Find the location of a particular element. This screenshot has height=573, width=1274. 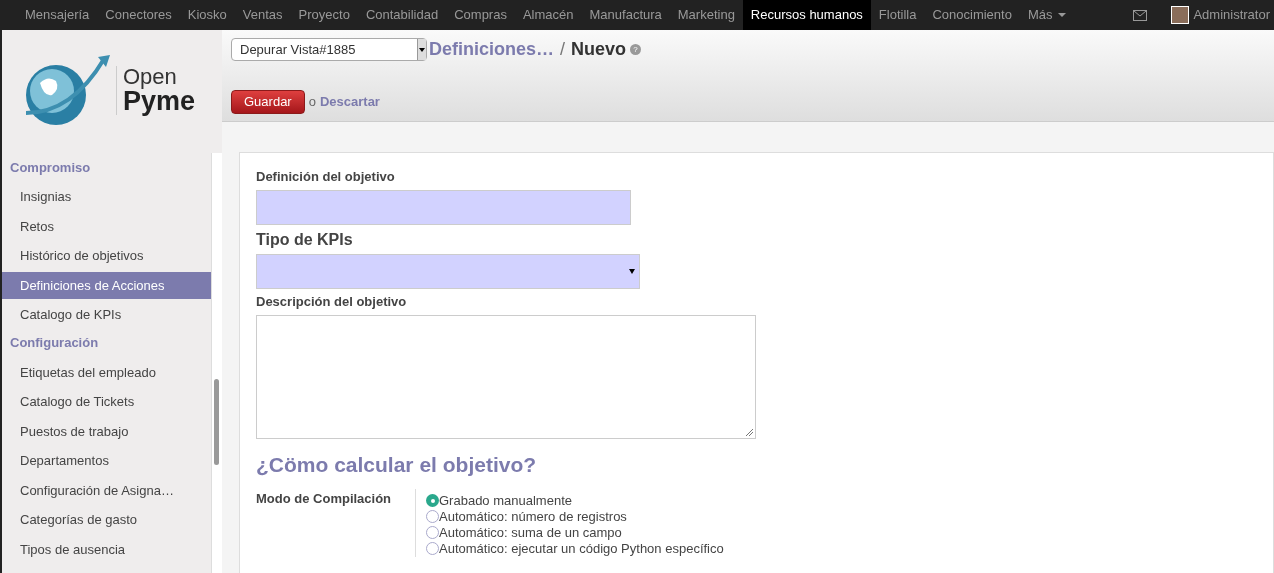

sidebar-item: Catalogo de KPIs is located at coordinates (106, 315).